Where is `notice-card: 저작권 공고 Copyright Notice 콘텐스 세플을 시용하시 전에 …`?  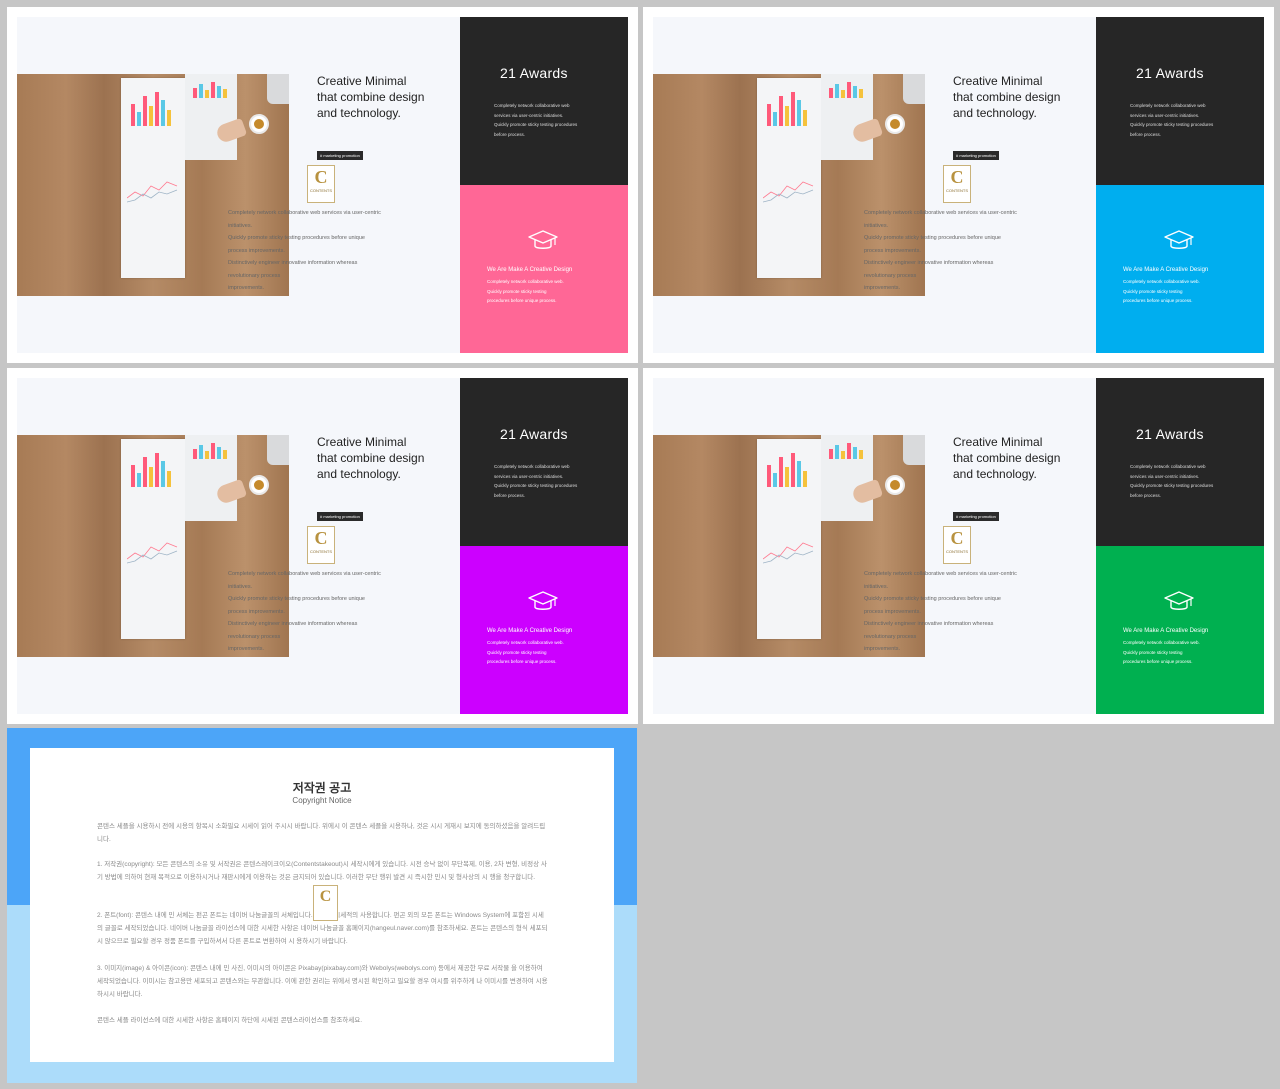 notice-card: 저작권 공고 Copyright Notice 콘텐스 세플을 시용하시 전에 … is located at coordinates (322, 905).